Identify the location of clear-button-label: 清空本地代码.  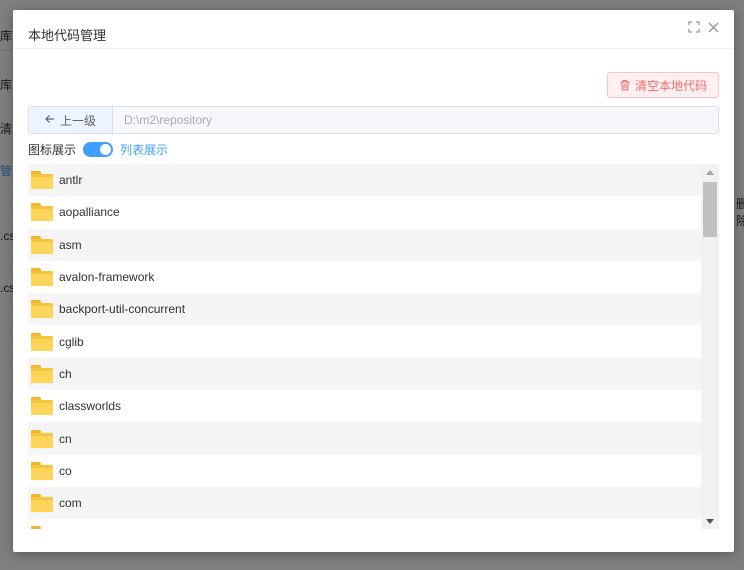
(670, 85).